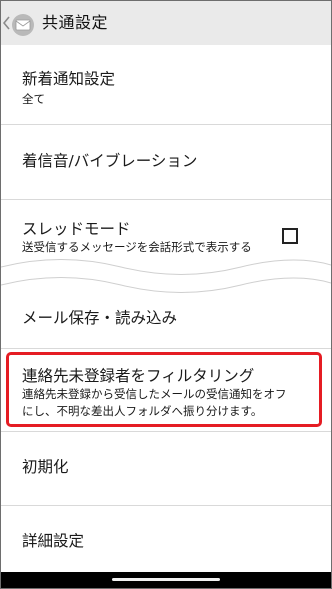 This screenshot has height=589, width=332. Describe the element at coordinates (164, 389) in the screenshot. I see `highlight-frame` at that location.